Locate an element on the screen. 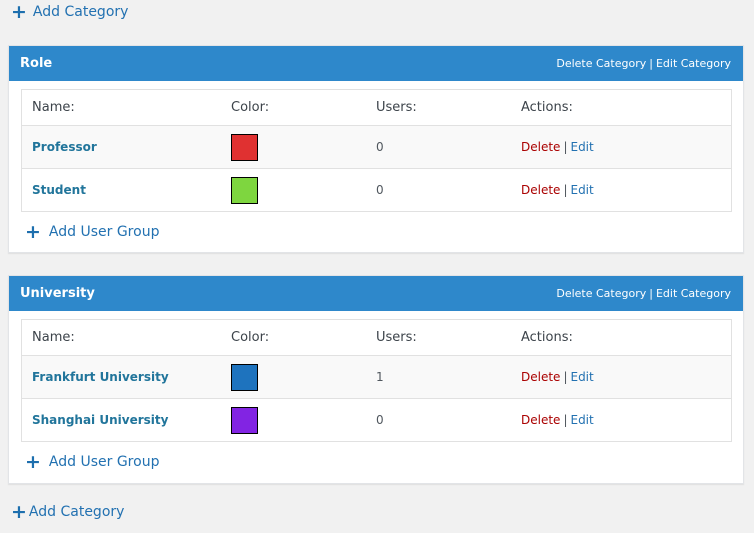  users-count: 1 is located at coordinates (380, 376).